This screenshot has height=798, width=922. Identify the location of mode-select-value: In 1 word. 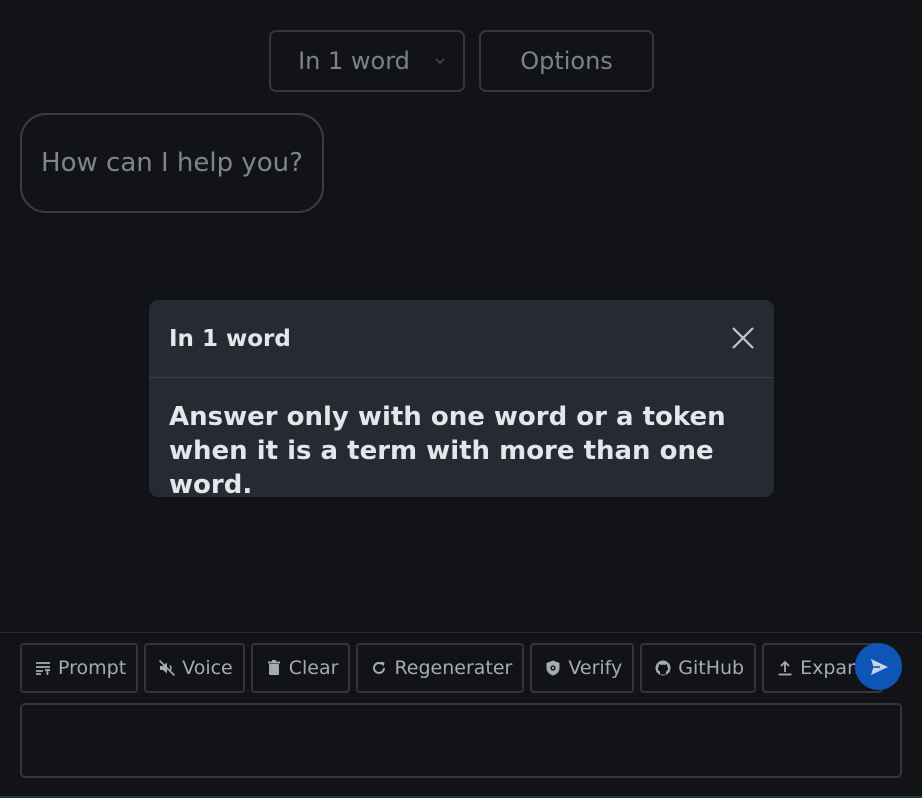
(354, 61).